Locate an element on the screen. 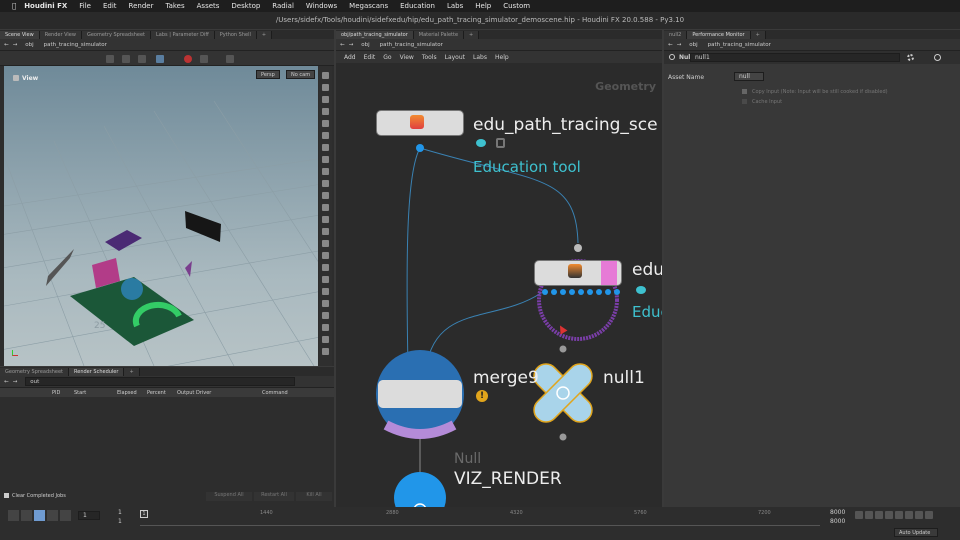  col-output-driver: Output Driver is located at coordinates (194, 393).